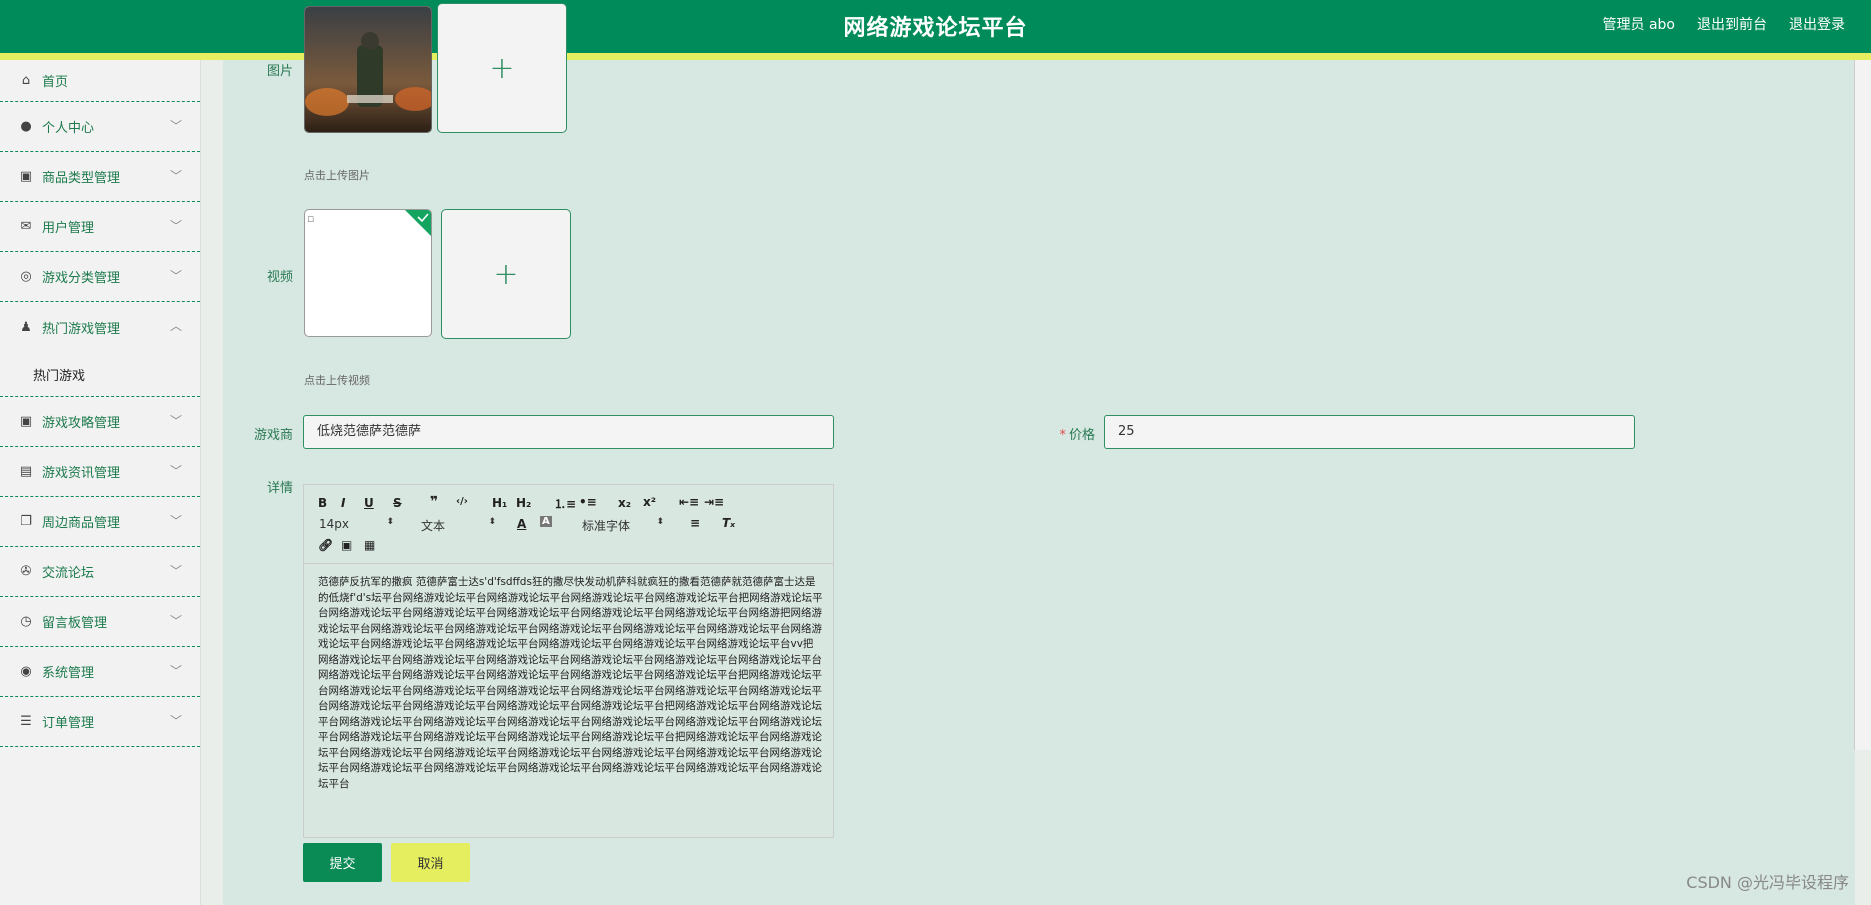 Image resolution: width=1871 pixels, height=905 pixels. What do you see at coordinates (523, 503) in the screenshot?
I see `heading-2-icon: H₂` at bounding box center [523, 503].